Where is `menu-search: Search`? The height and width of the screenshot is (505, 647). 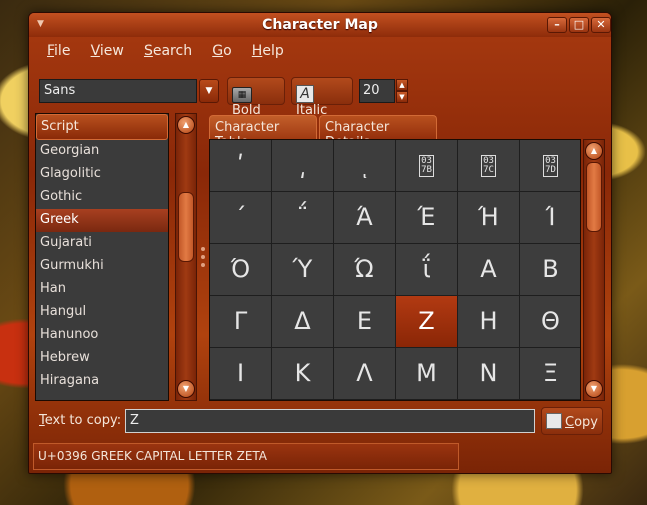 menu-search: Search is located at coordinates (168, 51).